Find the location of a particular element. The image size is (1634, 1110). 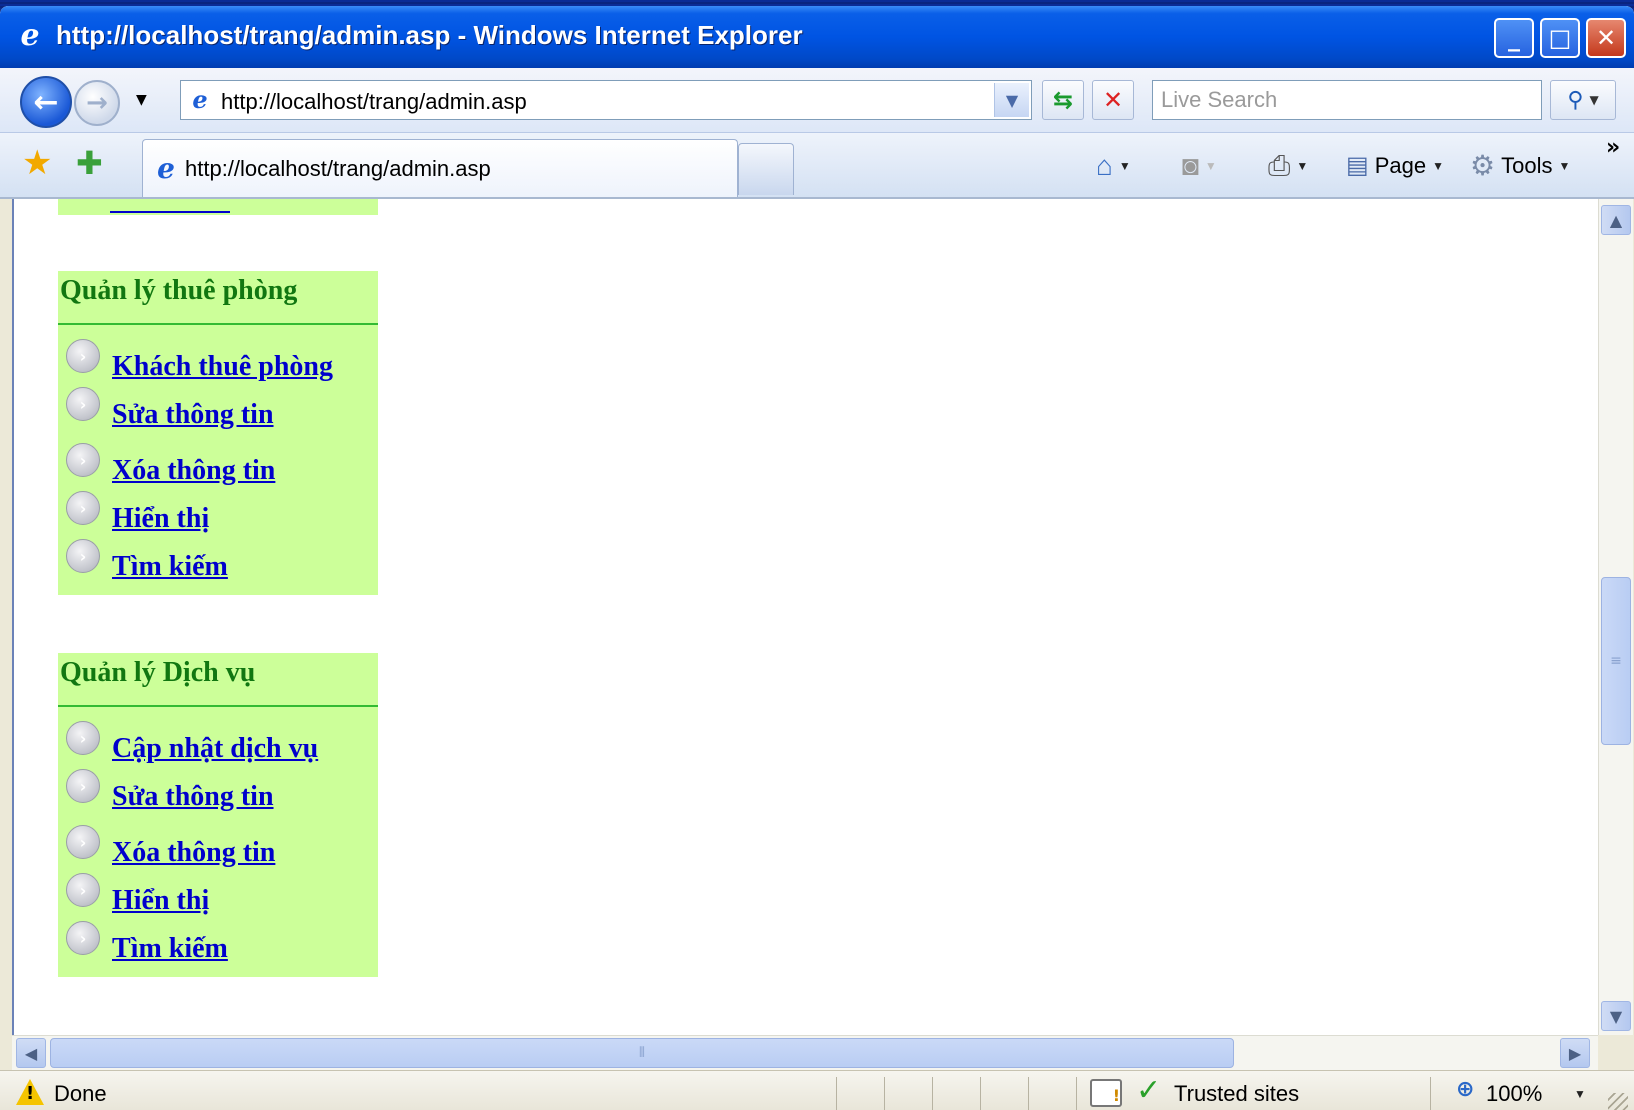

scroll-left-button: ◀ is located at coordinates (31, 1053).